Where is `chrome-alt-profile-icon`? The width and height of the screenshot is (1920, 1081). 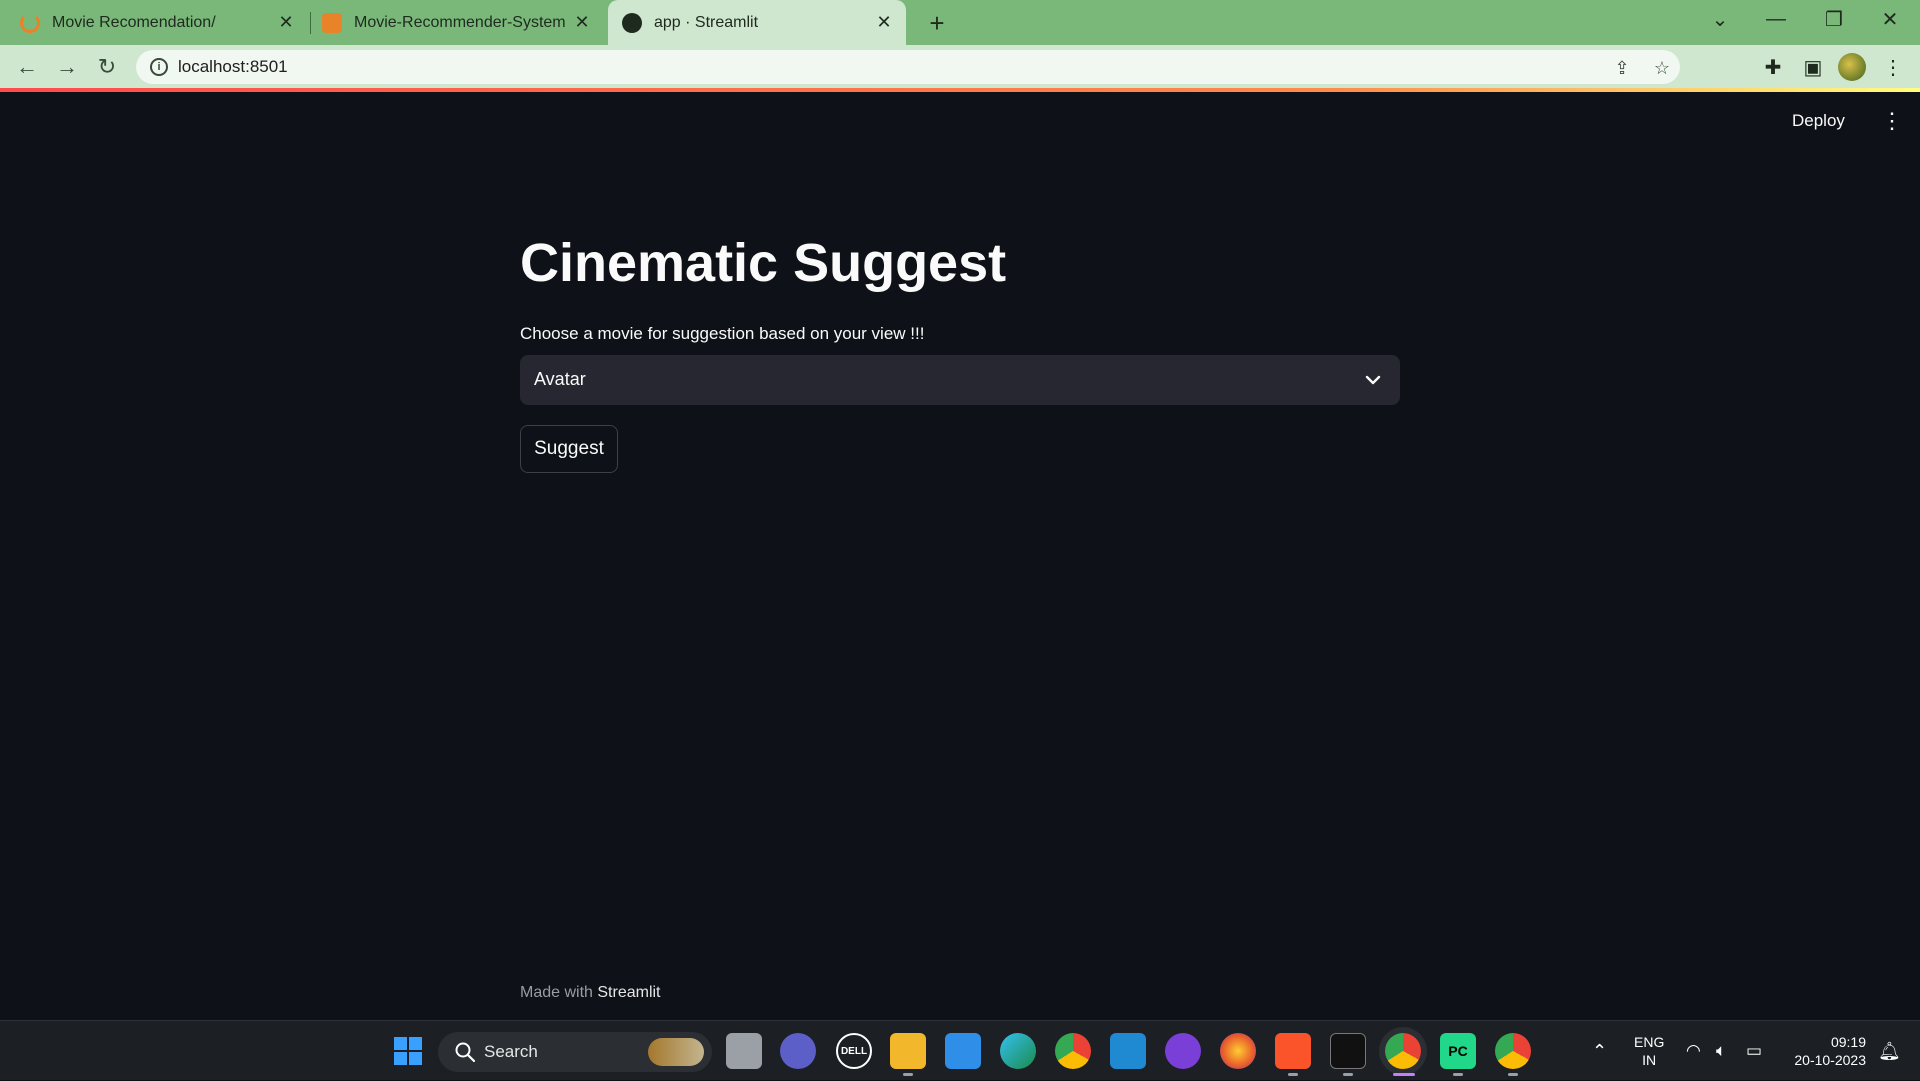
chrome-alt-profile-icon is located at coordinates (1513, 1051).